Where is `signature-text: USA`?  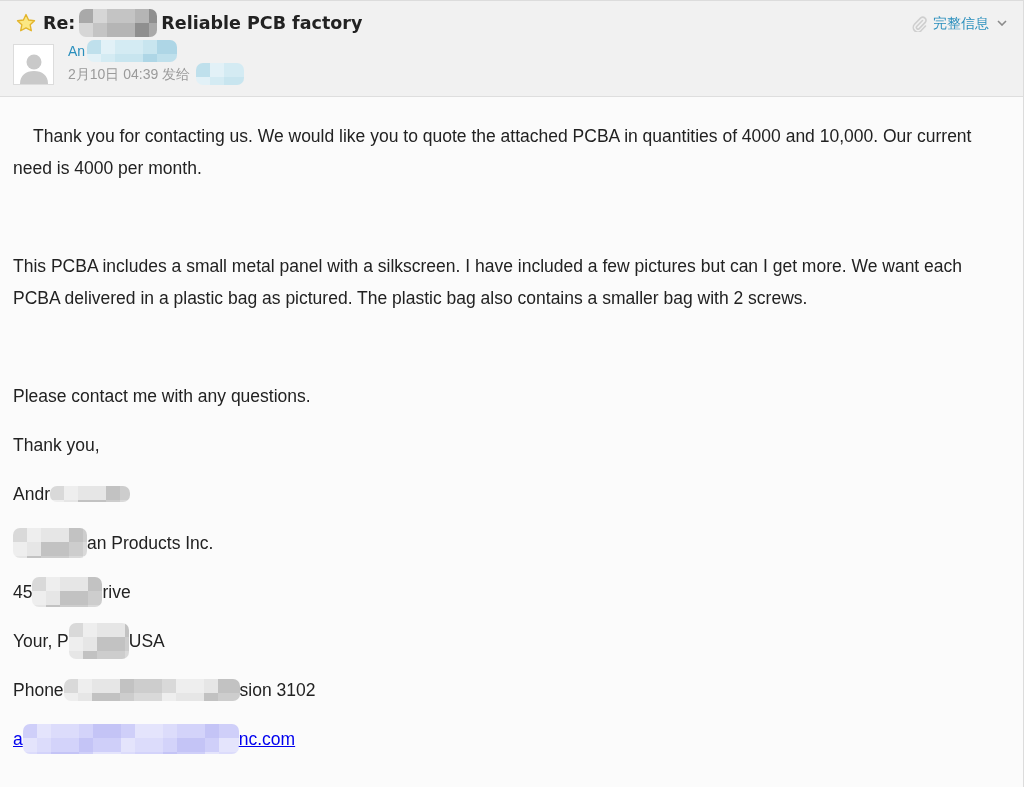
signature-text: USA is located at coordinates (146, 641).